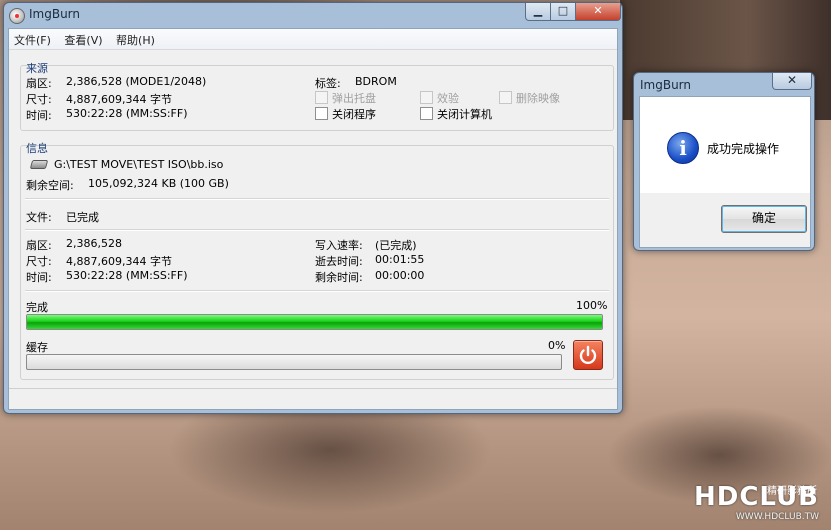  Describe the element at coordinates (83, 38) in the screenshot. I see `menu-view: 查看(V)` at that location.